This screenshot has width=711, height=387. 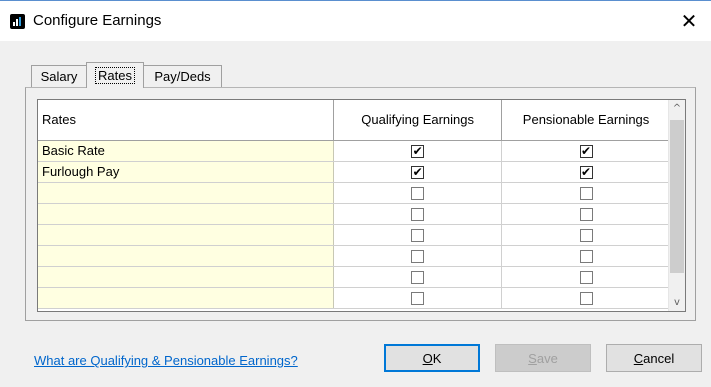 I want to click on window-title: Configure Earnings, so click(x=97, y=20).